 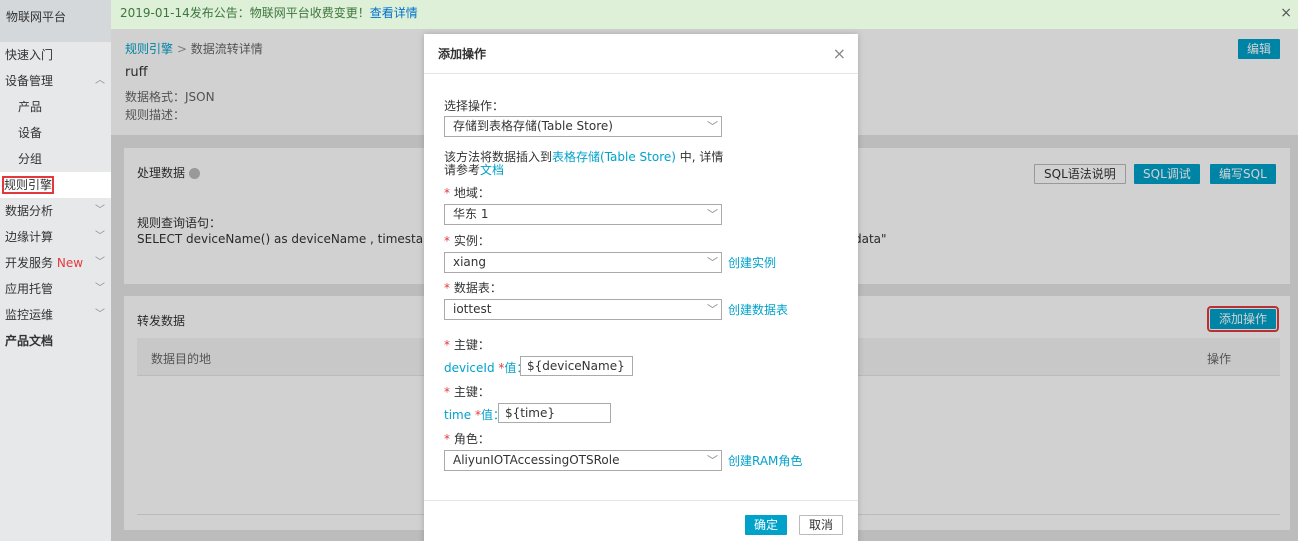 I want to click on sidebar-item-label: 设备管理, so click(x=29, y=81).